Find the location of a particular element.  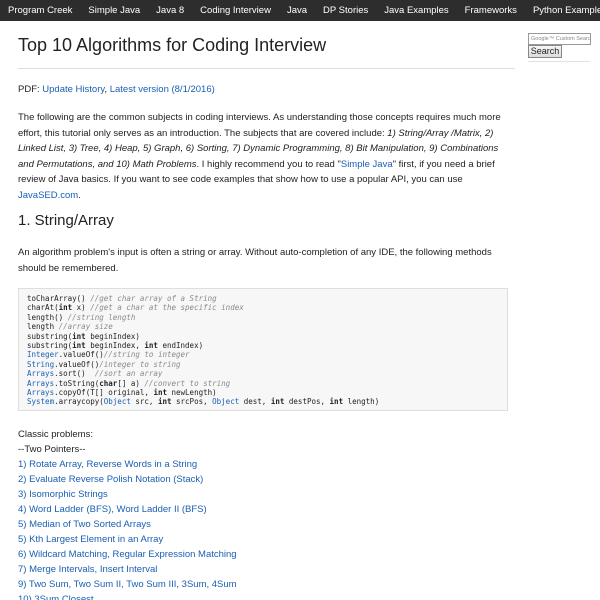

pdf-label: PDF: is located at coordinates (30, 89).